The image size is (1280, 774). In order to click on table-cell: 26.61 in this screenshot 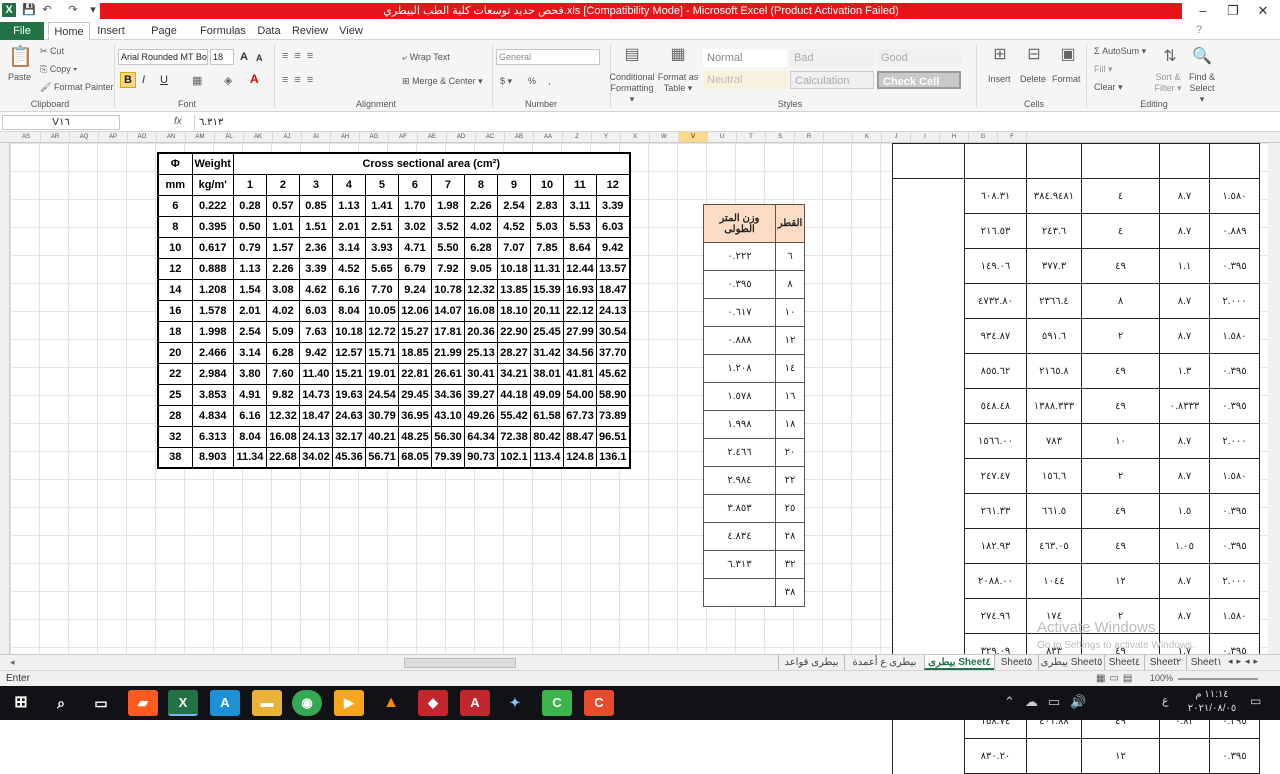, I will do `click(447, 373)`.